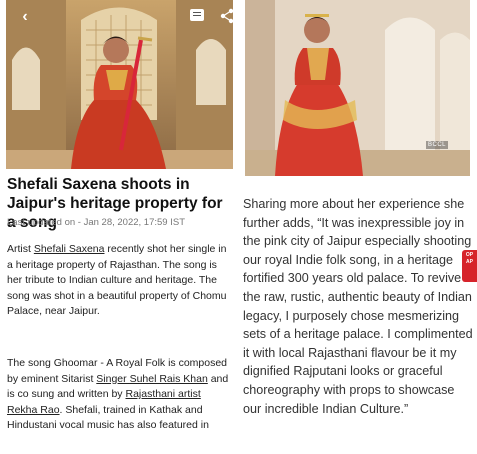 This screenshot has height=454, width=477. I want to click on side-open-app-tab: OP AP, so click(469, 266).